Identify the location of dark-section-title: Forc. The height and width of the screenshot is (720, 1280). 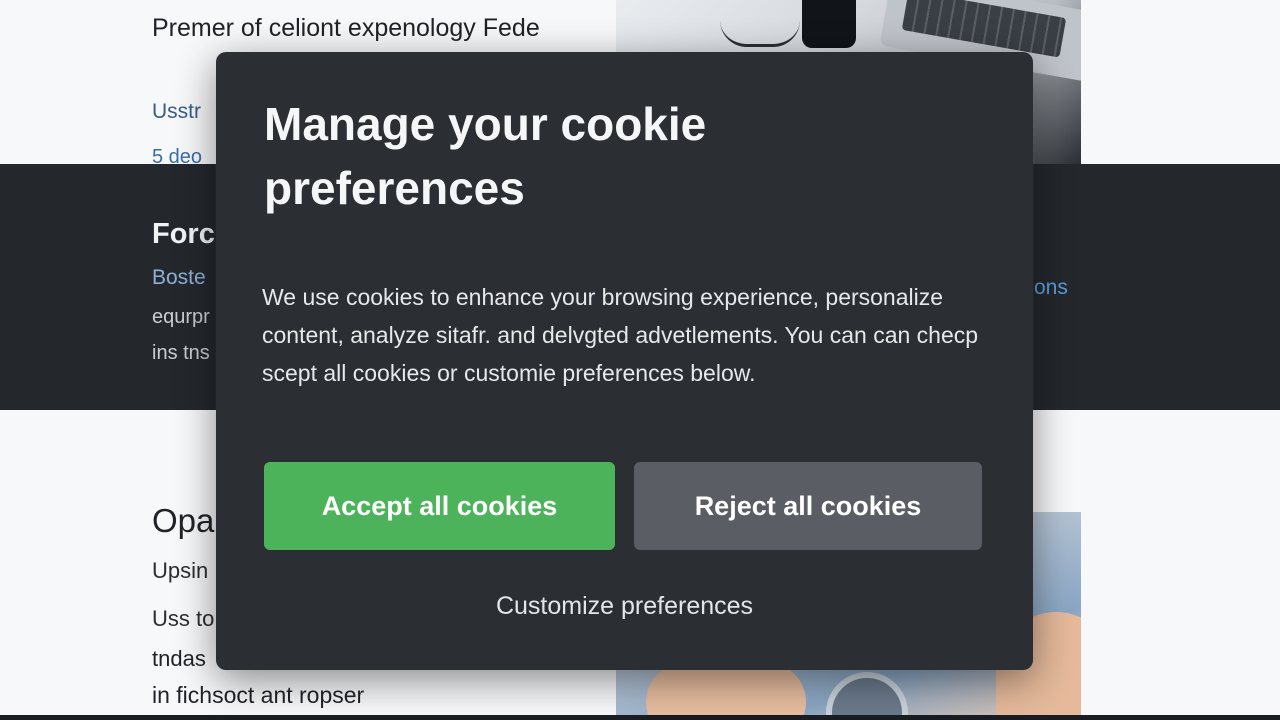
(183, 234).